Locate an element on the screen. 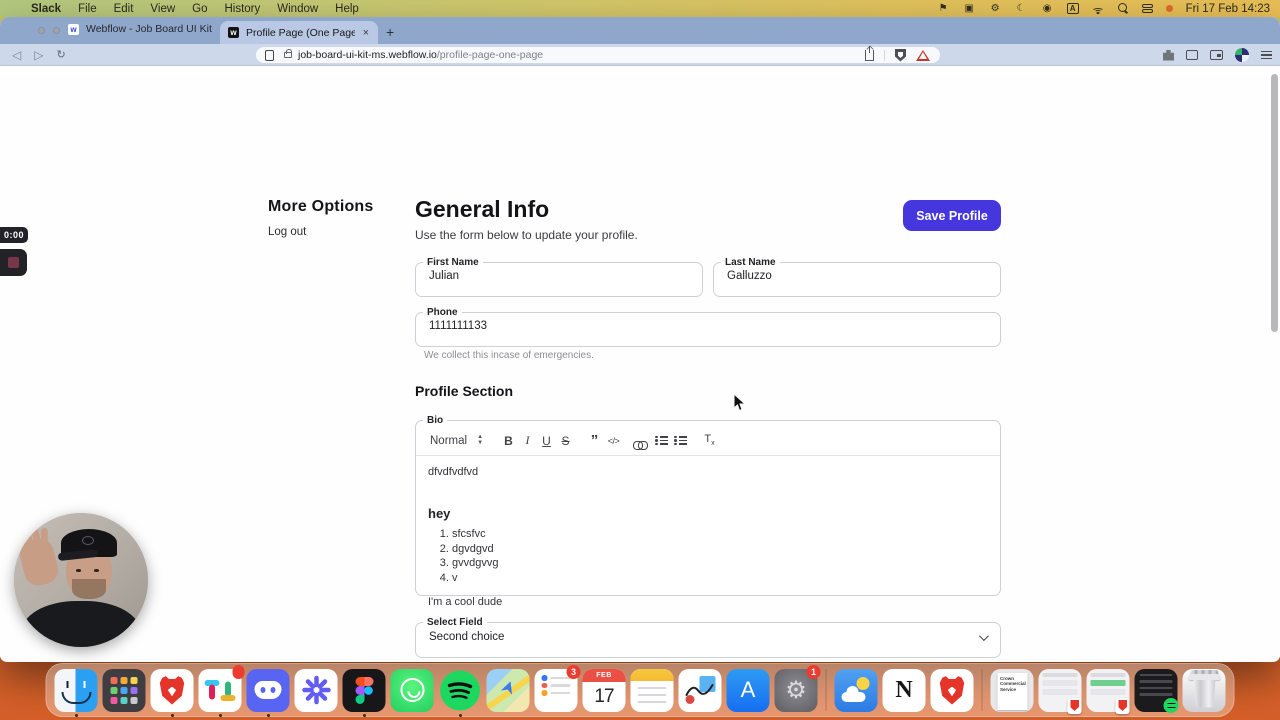 Image resolution: width=1280 pixels, height=720 pixels. keyboard-a-icon: A is located at coordinates (1072, 8).